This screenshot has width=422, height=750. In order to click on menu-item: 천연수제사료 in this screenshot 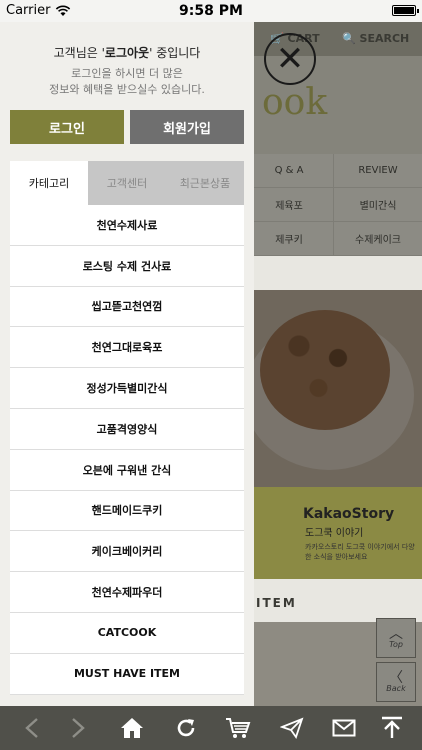, I will do `click(127, 225)`.